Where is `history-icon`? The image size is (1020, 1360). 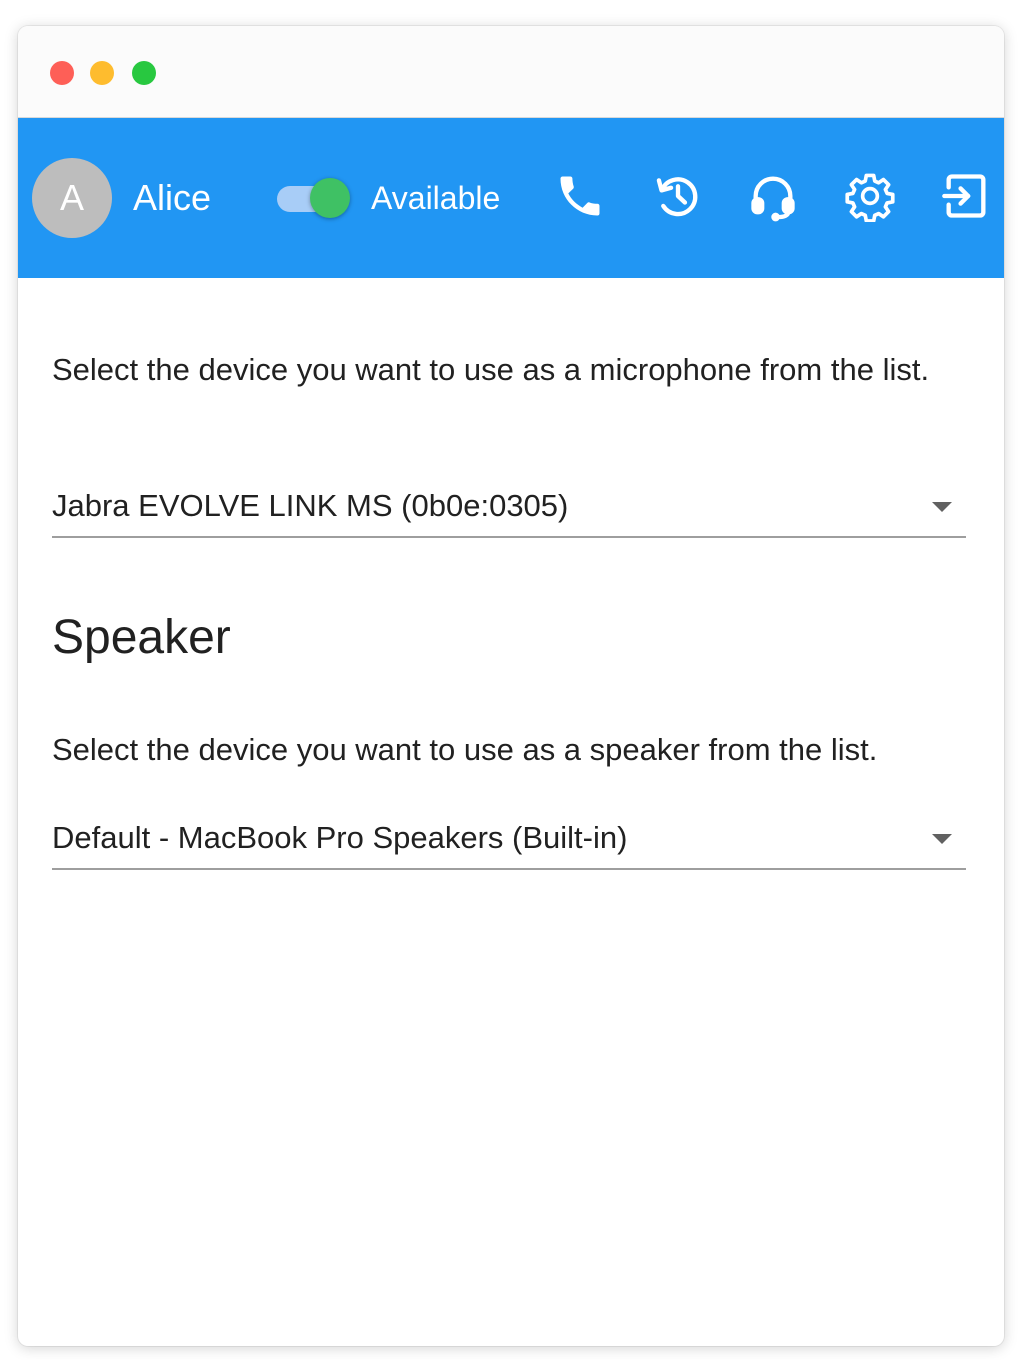 history-icon is located at coordinates (678, 198).